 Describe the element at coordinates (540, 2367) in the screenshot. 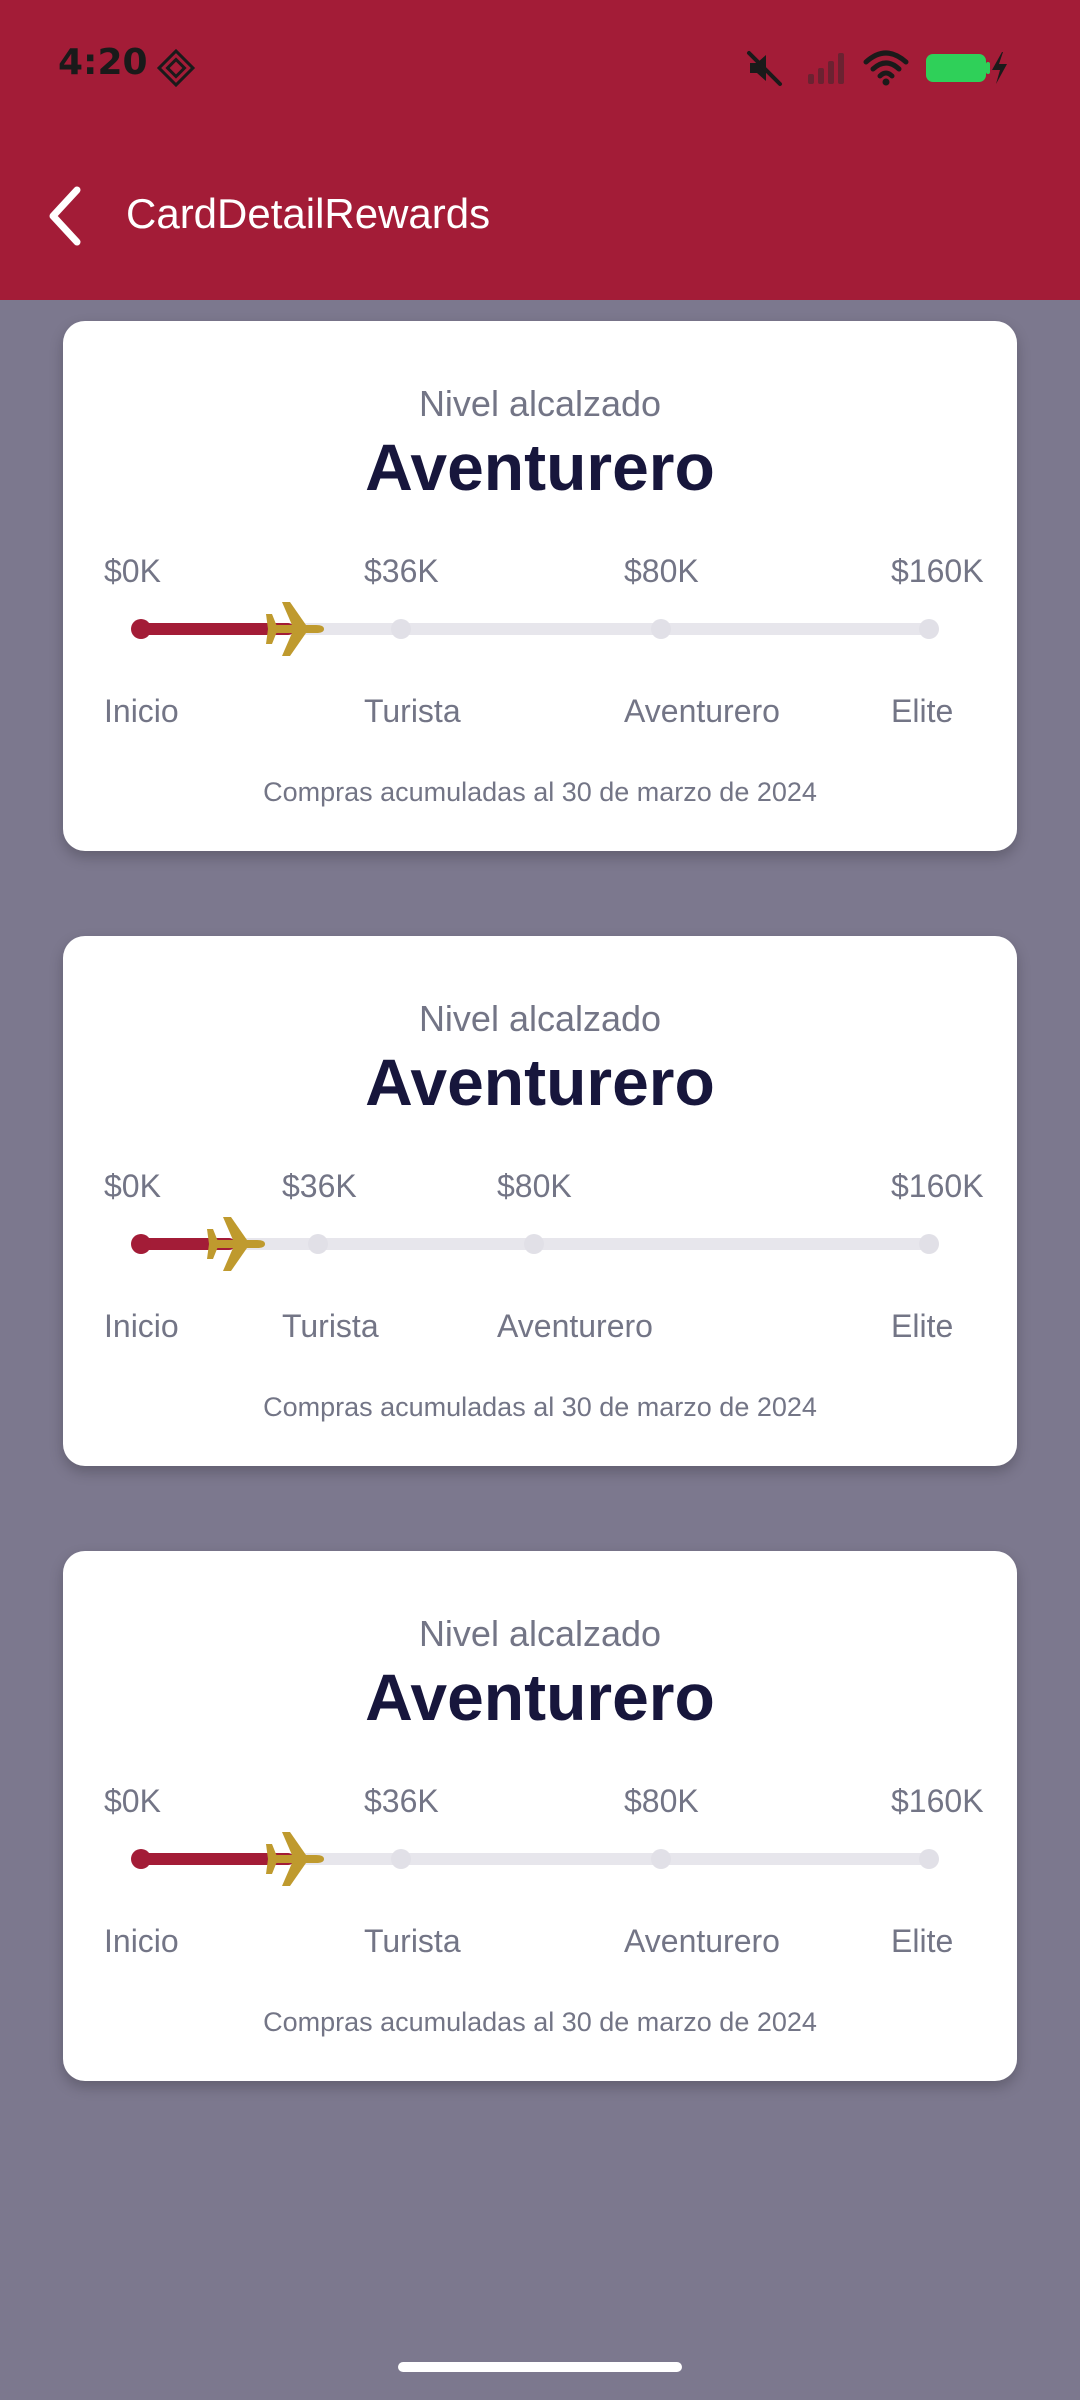

I see `home-indicator` at that location.